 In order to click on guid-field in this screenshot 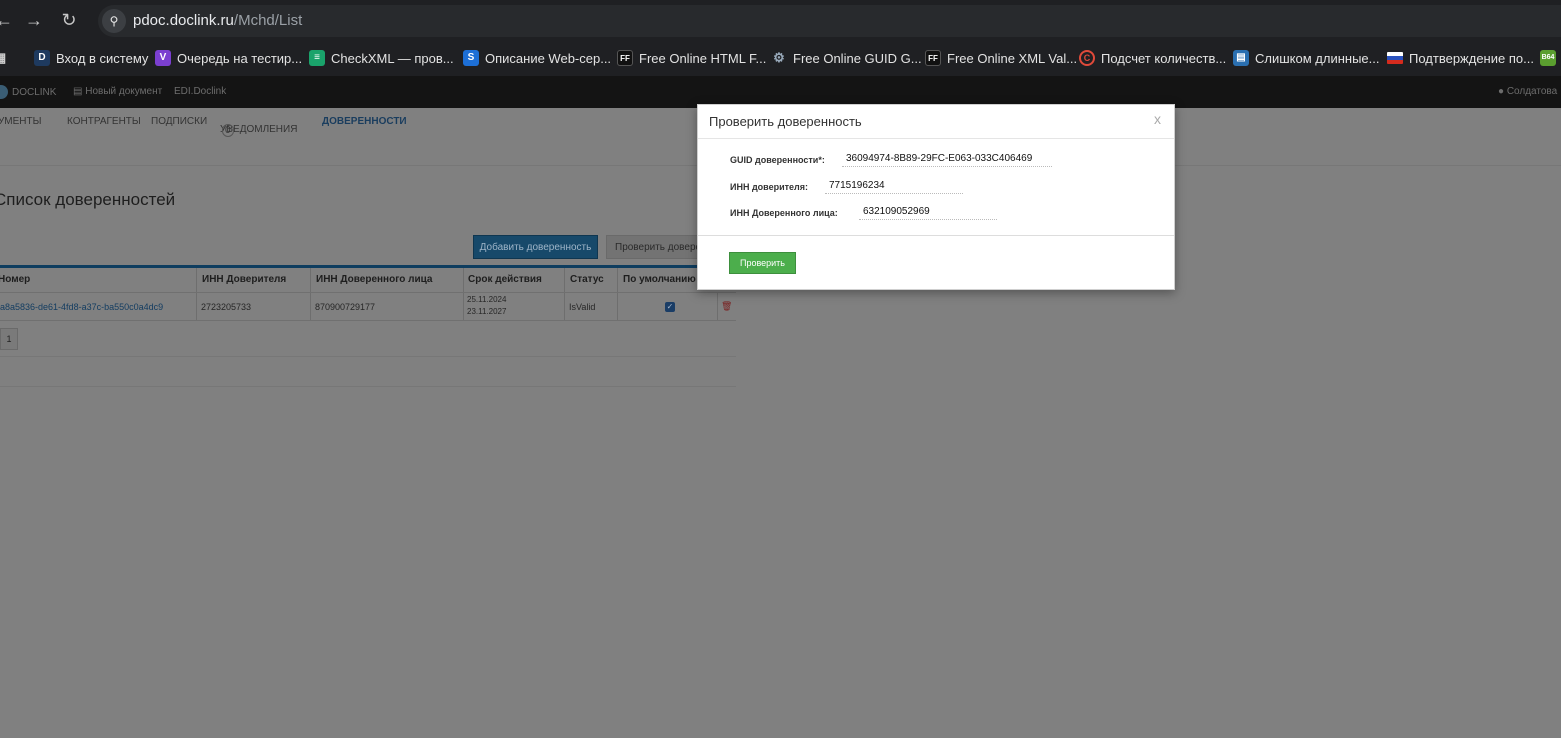, I will do `click(947, 159)`.